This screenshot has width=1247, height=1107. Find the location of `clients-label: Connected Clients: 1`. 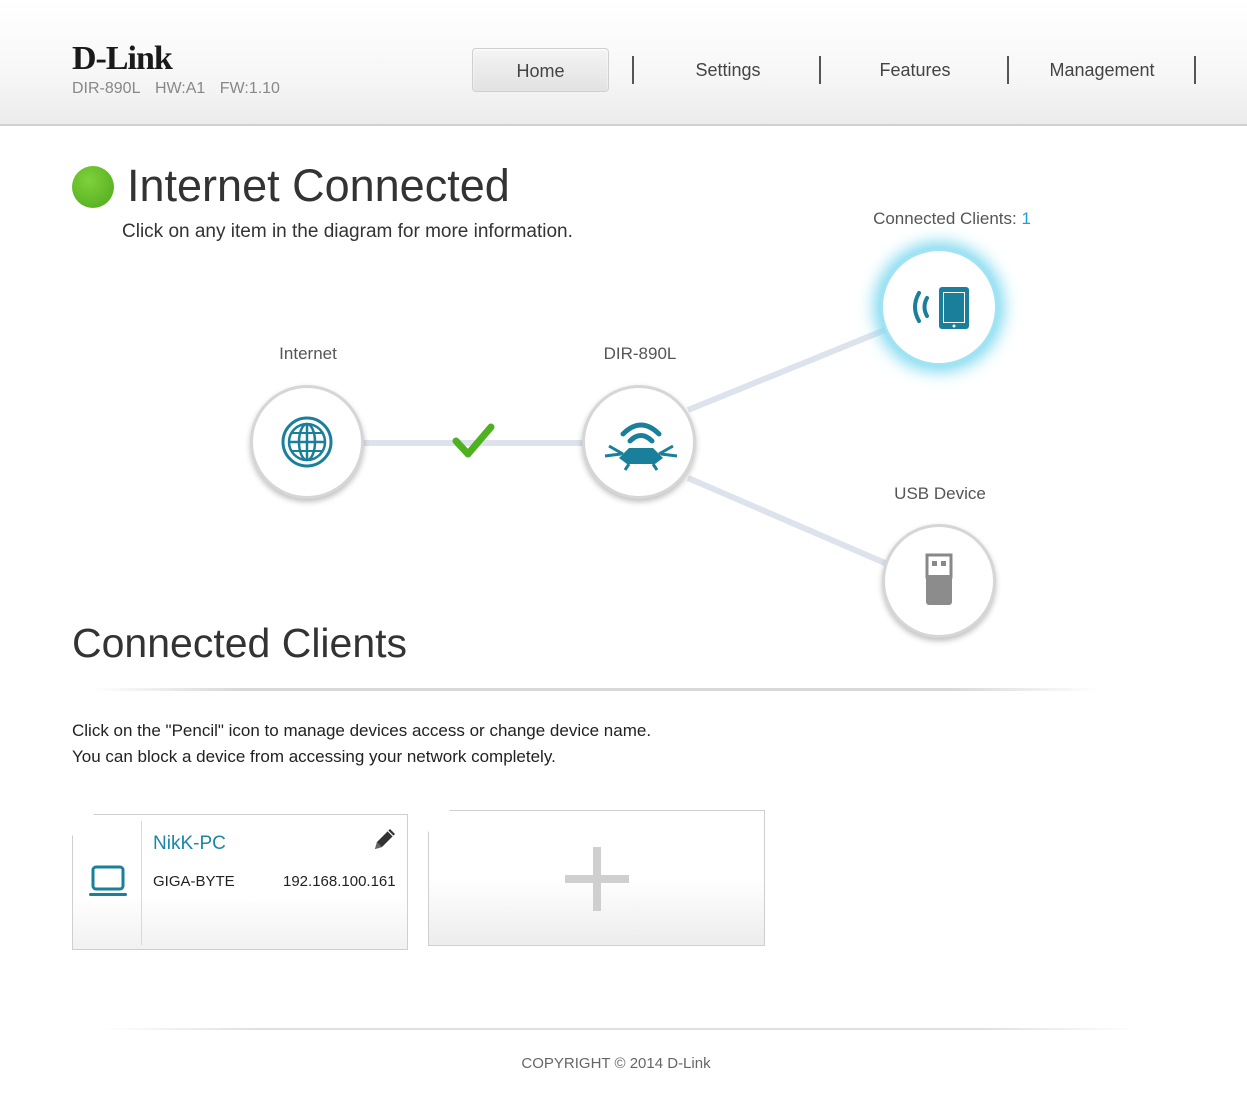

clients-label: Connected Clients: 1 is located at coordinates (952, 219).